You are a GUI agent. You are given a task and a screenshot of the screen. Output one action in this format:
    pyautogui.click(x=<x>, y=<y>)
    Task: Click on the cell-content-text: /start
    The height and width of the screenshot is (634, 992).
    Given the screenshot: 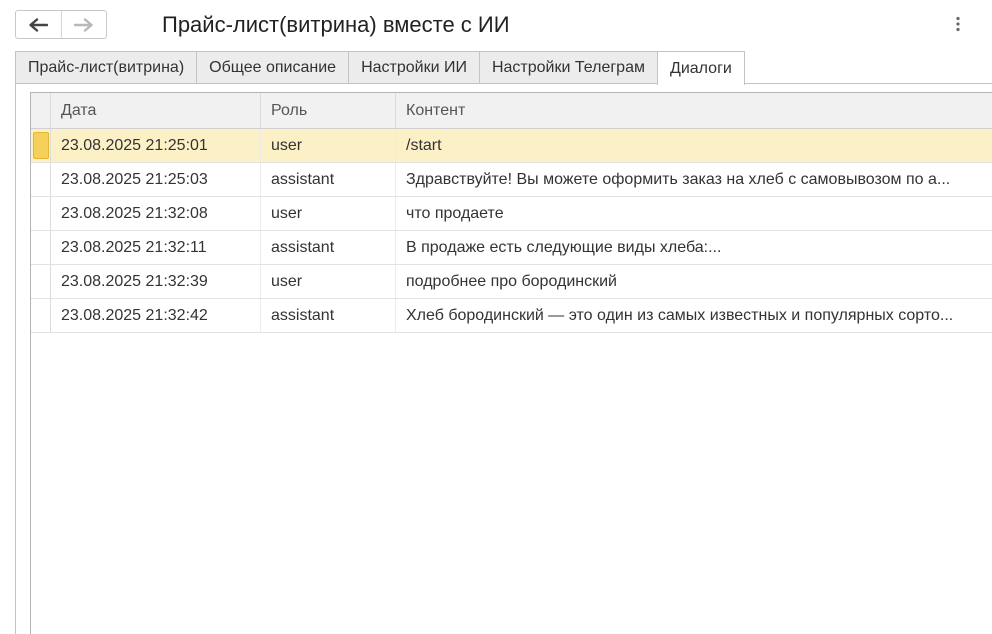 What is the action you would take?
    pyautogui.click(x=424, y=145)
    